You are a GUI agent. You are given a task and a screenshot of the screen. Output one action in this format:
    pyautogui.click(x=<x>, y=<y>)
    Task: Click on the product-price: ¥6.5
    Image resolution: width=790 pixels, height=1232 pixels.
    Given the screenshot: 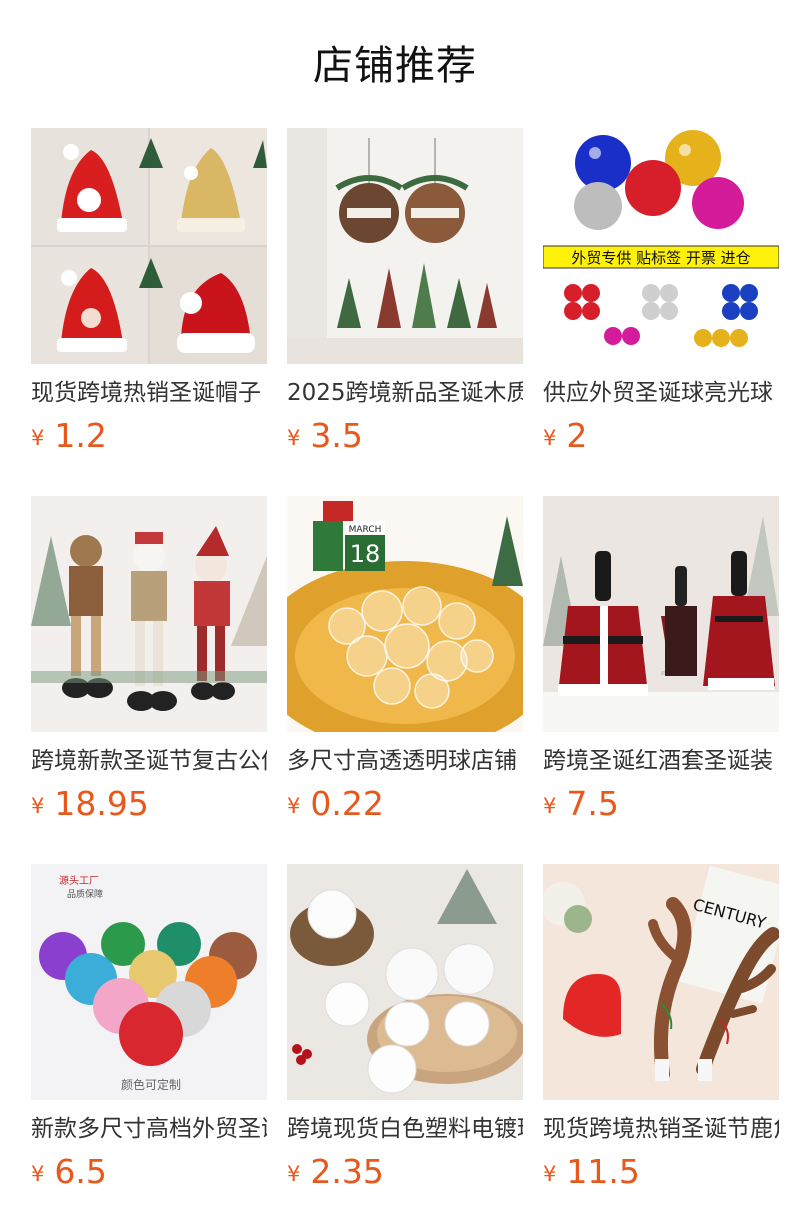 What is the action you would take?
    pyautogui.click(x=69, y=1171)
    